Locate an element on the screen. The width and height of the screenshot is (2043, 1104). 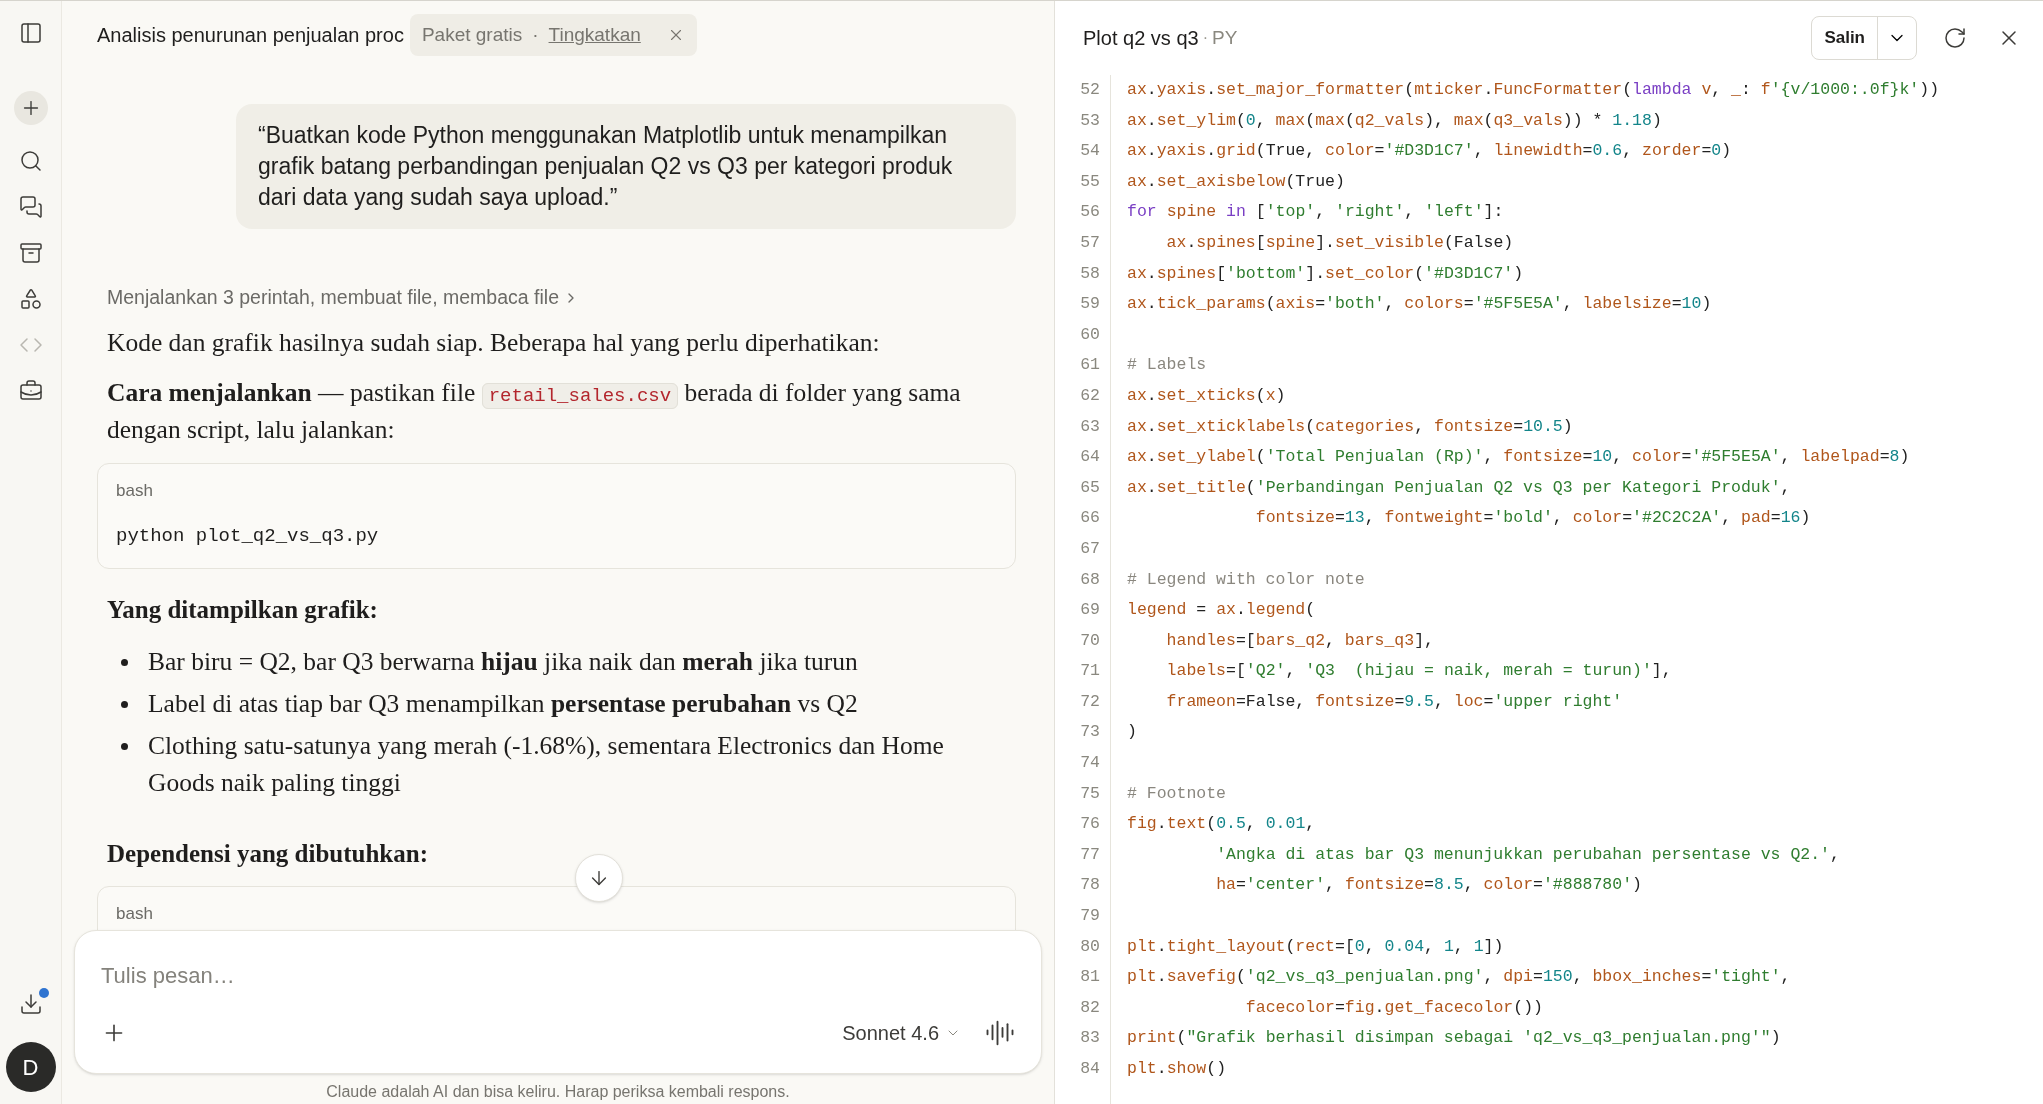
section-heading: Yang ditampilkan grafik: is located at coordinates (243, 610).